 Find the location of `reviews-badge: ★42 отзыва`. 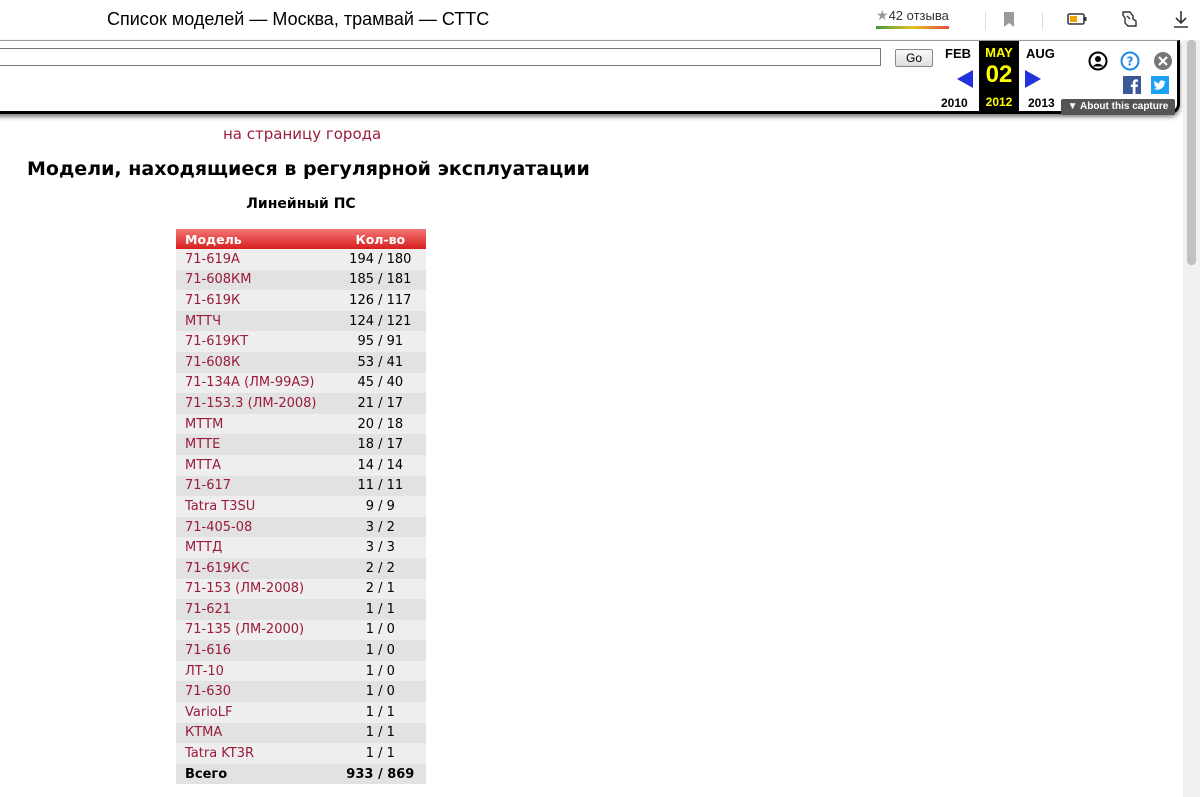

reviews-badge: ★42 отзыва is located at coordinates (912, 18).